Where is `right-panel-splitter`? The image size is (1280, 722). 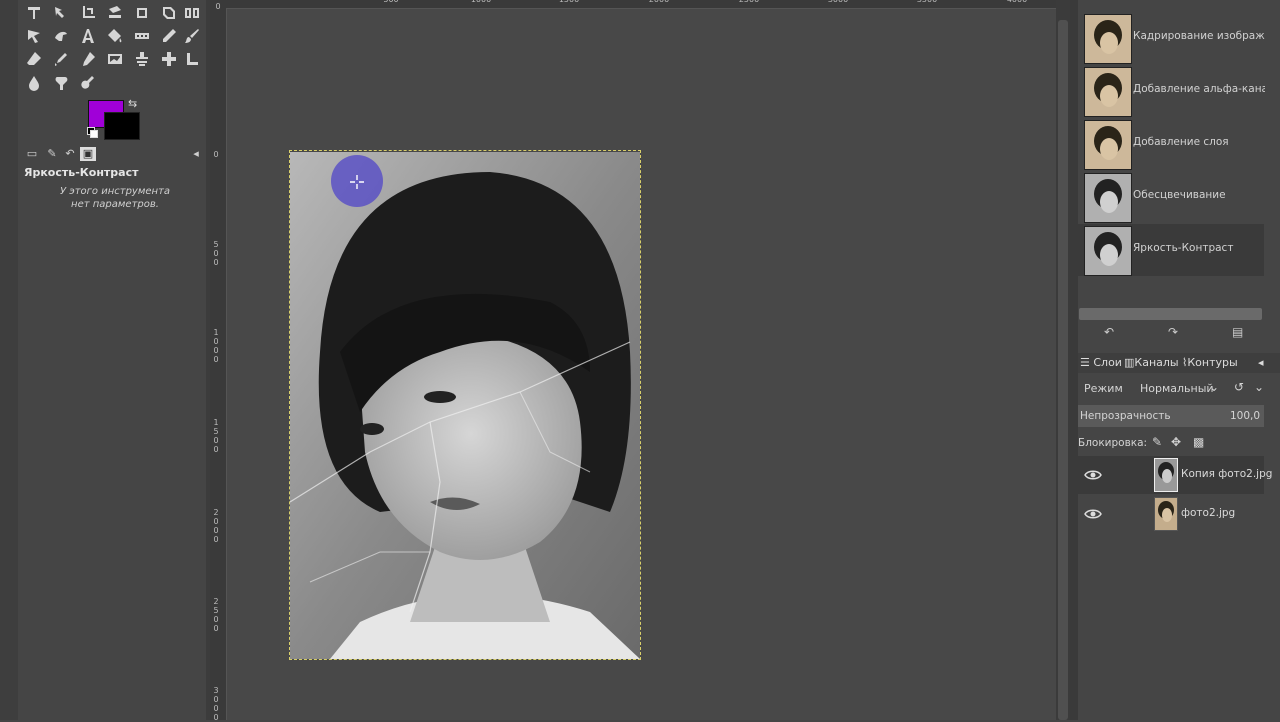
right-panel-splitter is located at coordinates (1074, 360).